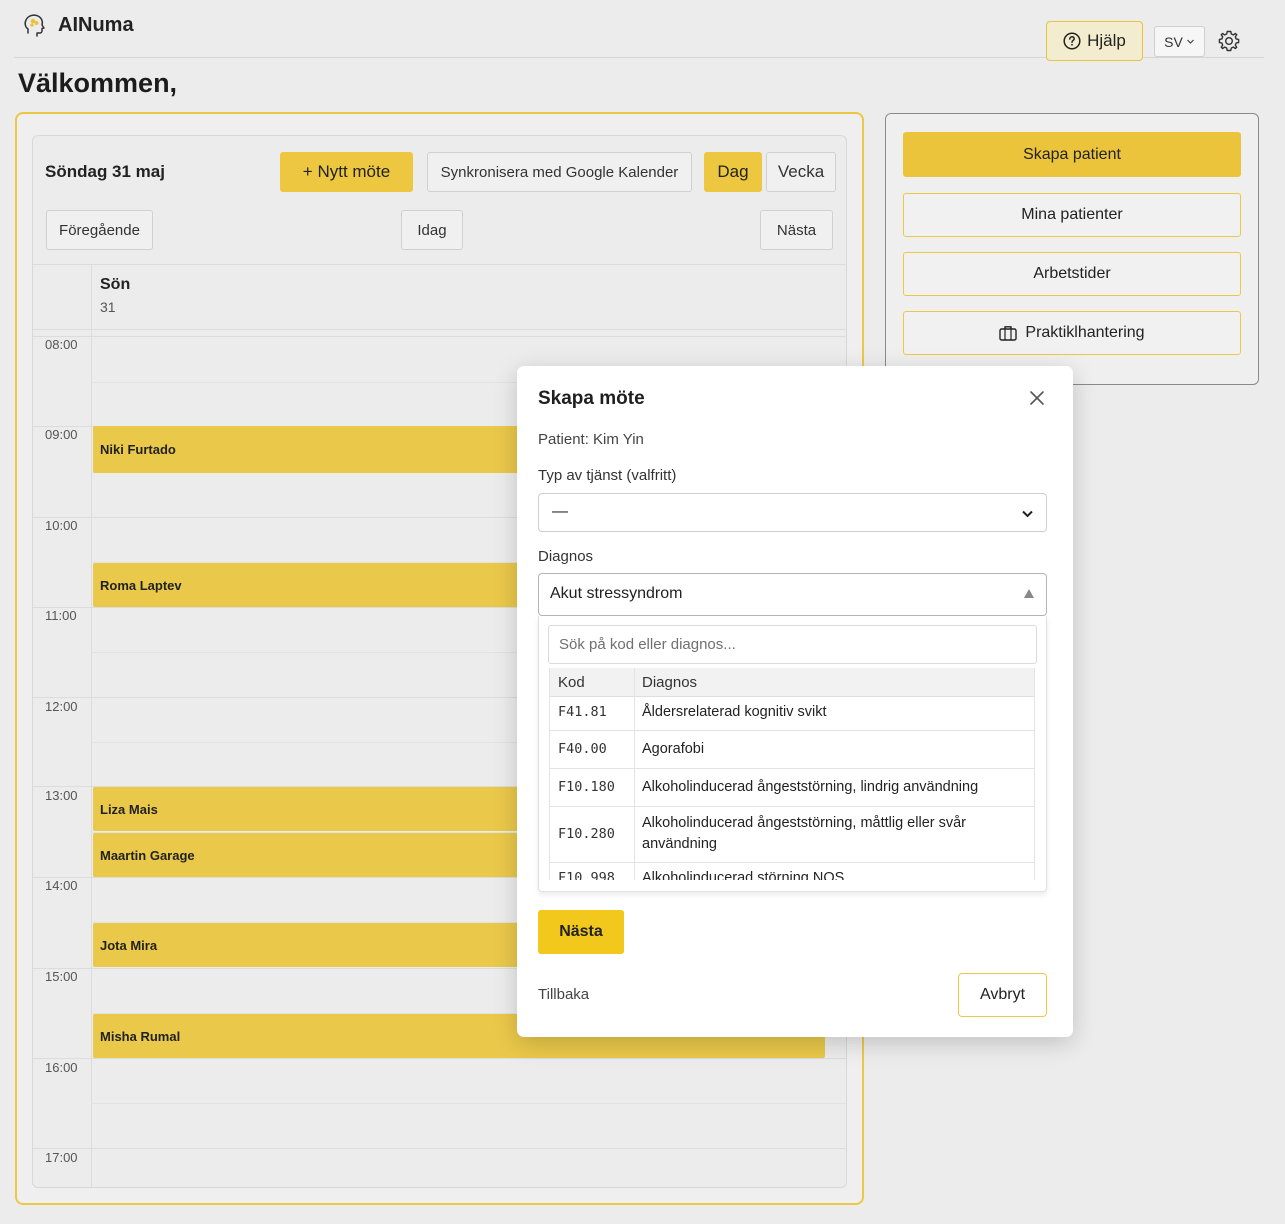 Image resolution: width=1285 pixels, height=1224 pixels. I want to click on view-day-button: Dag, so click(733, 172).